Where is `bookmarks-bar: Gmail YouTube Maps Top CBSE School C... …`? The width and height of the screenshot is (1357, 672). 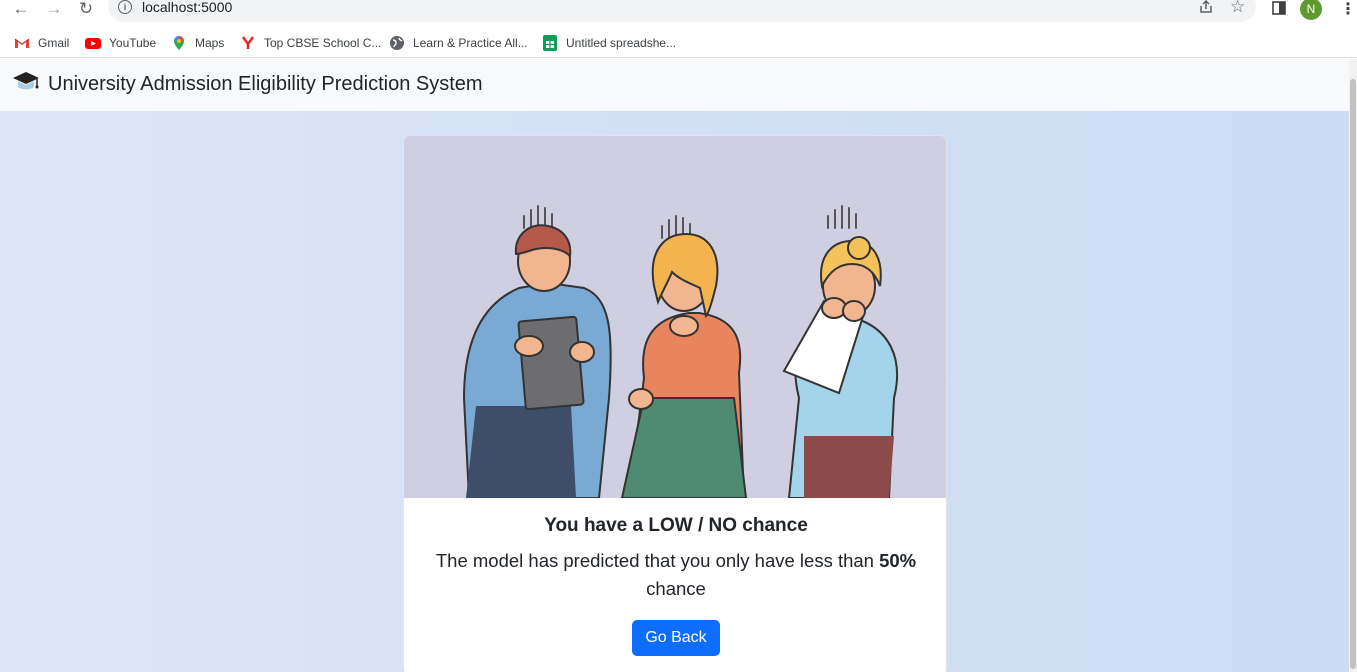 bookmarks-bar: Gmail YouTube Maps Top CBSE School C... … is located at coordinates (678, 43).